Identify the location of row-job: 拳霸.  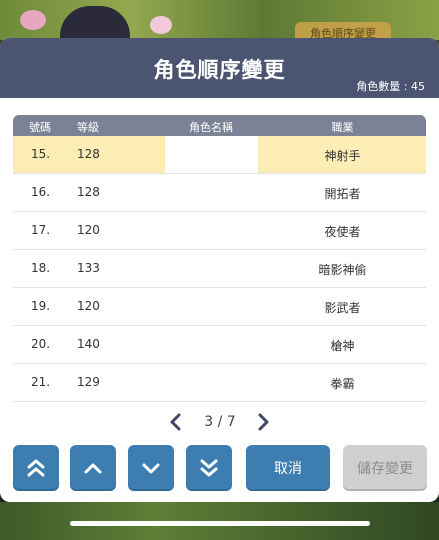
(342, 384).